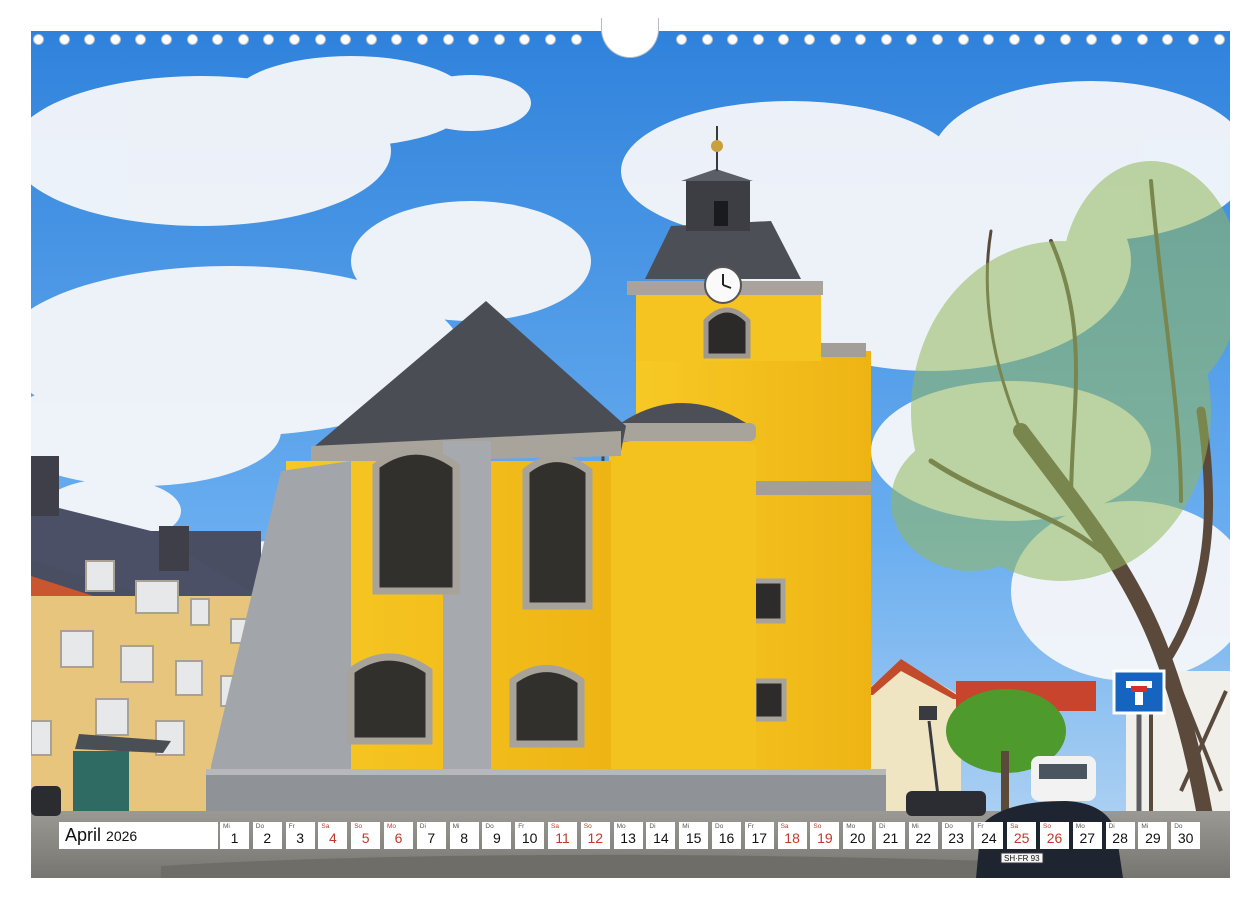  I want to click on day-cell: Di 14, so click(661, 835).